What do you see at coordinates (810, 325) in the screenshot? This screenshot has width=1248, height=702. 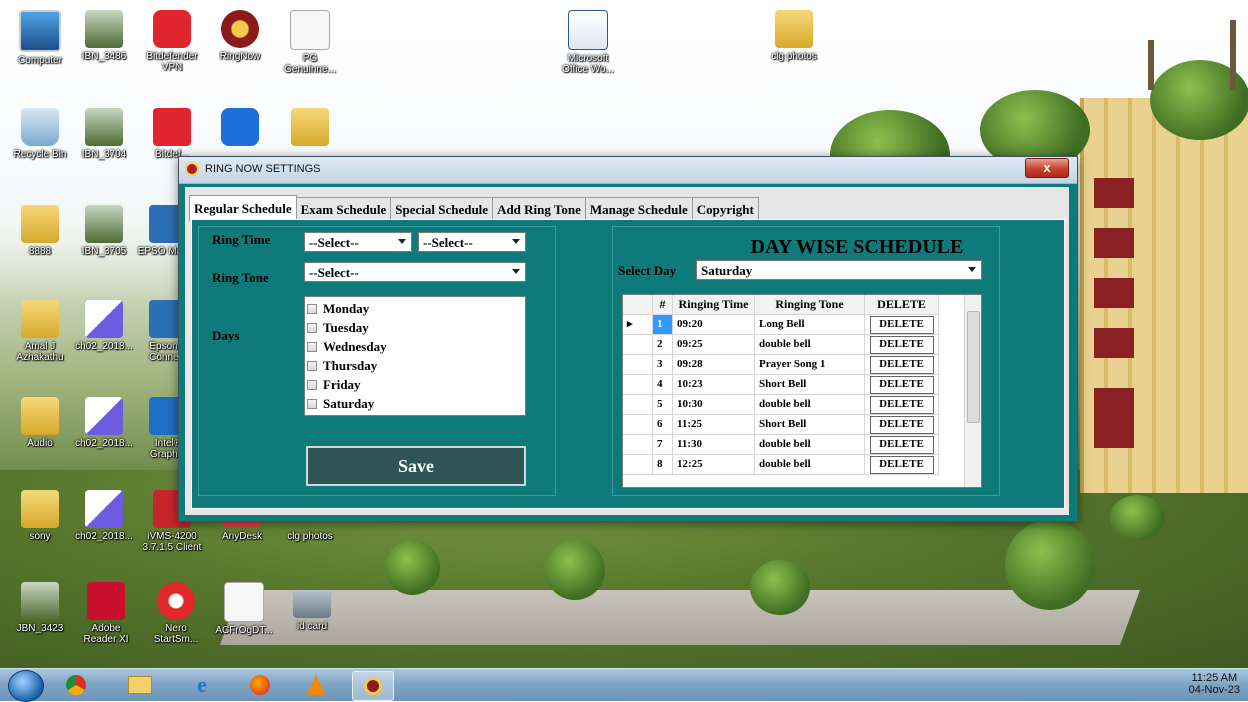 I see `ringing-tone-cell: Long Bell` at bounding box center [810, 325].